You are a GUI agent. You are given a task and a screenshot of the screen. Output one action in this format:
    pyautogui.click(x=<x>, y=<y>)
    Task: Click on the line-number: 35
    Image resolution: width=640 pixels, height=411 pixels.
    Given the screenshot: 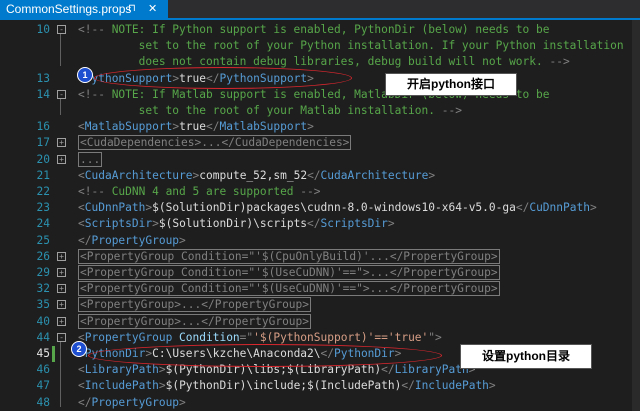 What is the action you would take?
    pyautogui.click(x=43, y=305)
    